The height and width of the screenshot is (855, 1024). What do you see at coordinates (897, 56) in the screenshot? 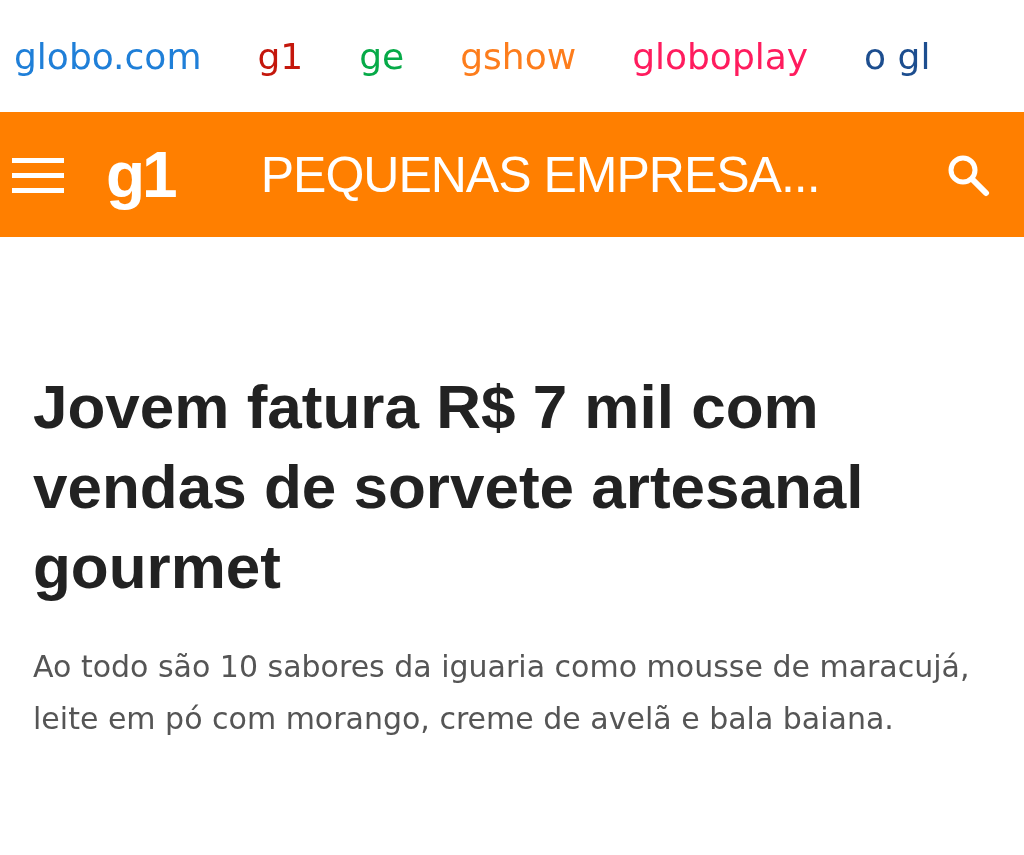
I see `site-link: o gl` at bounding box center [897, 56].